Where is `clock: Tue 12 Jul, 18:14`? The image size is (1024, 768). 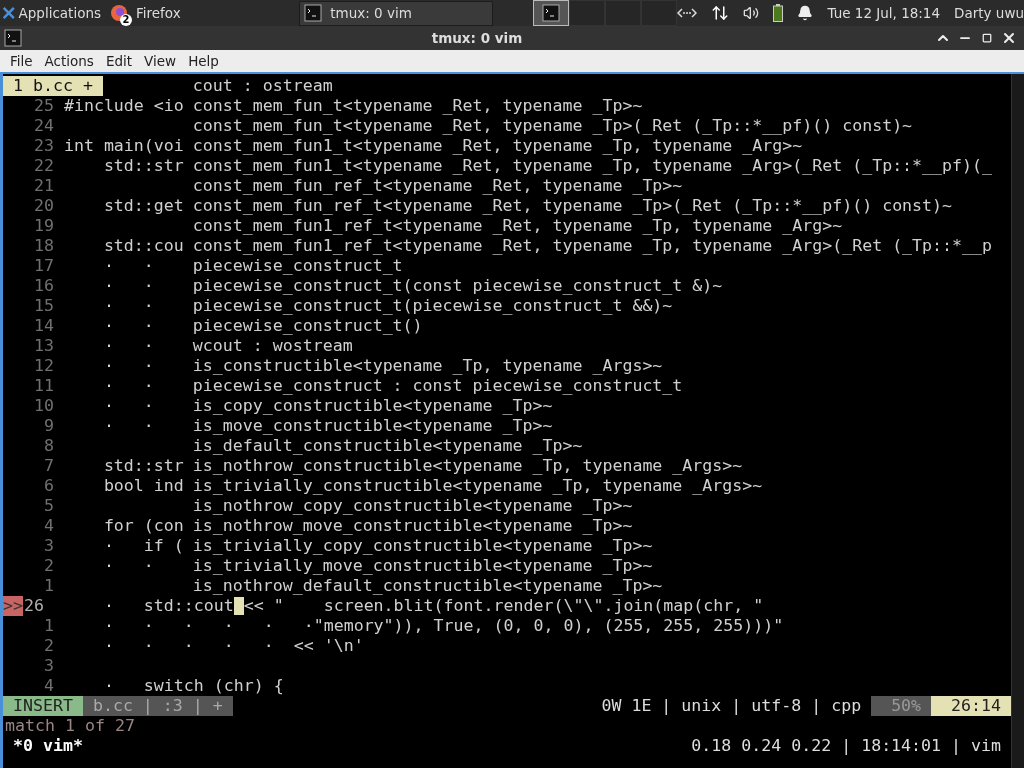
clock: Tue 12 Jul, 18:14 is located at coordinates (884, 13).